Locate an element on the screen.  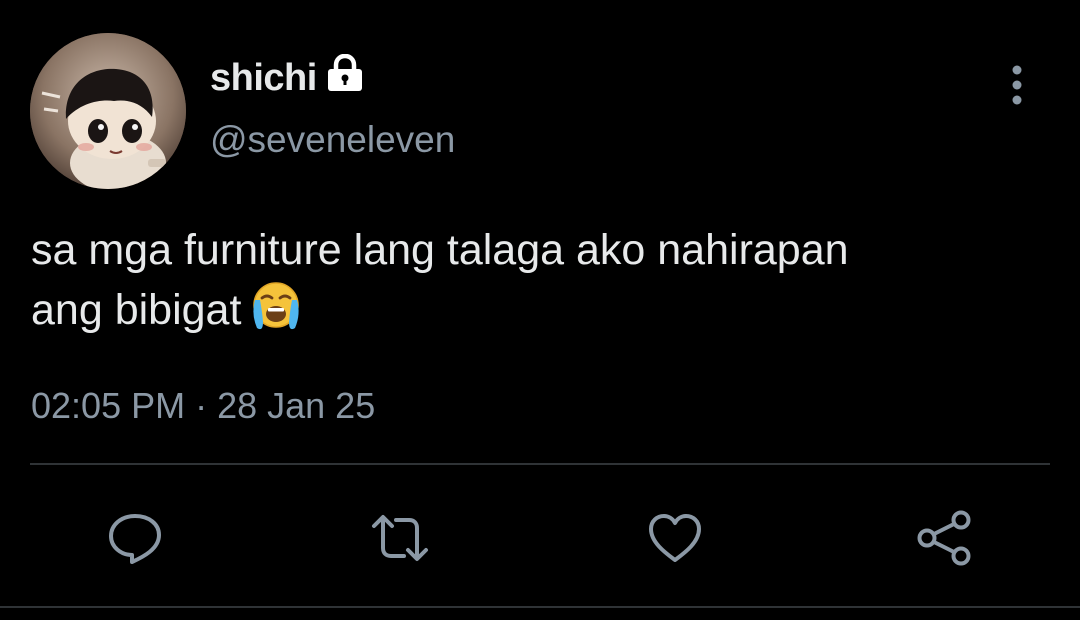
display-name: shichi is located at coordinates (263, 78).